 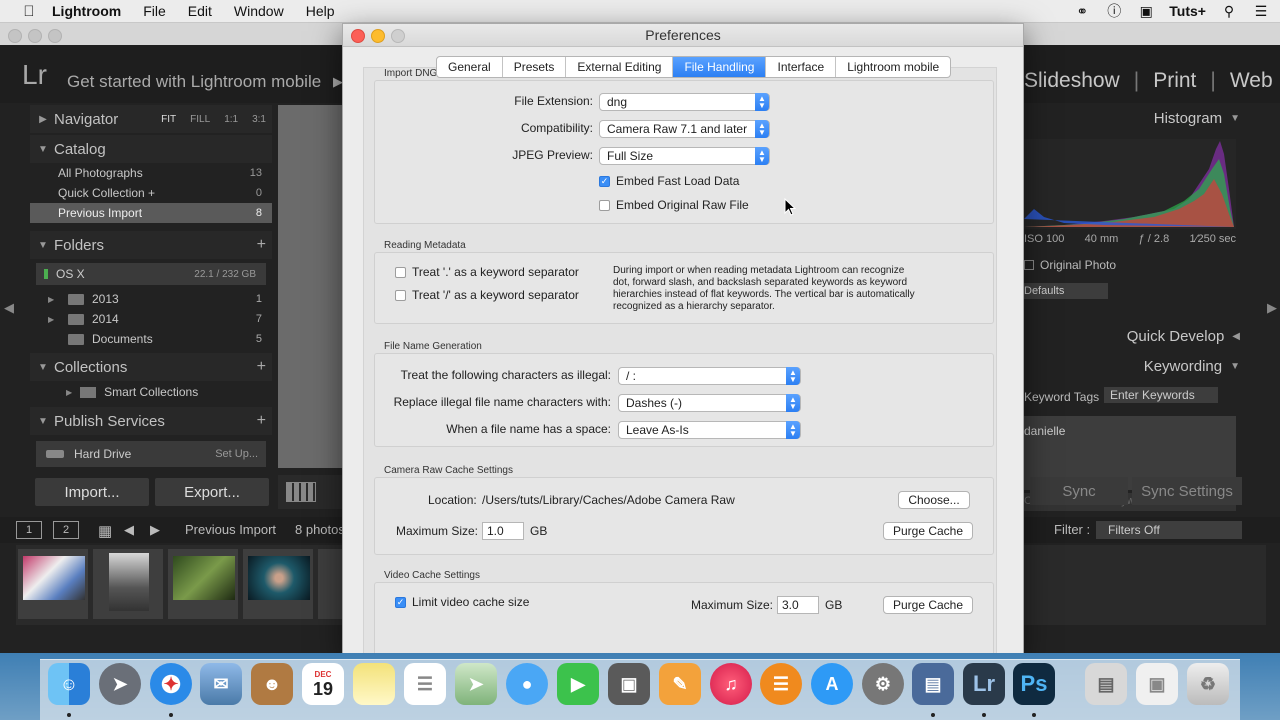 I want to click on space-handling-select: Leave As-Is ▲ ▼, so click(x=709, y=430).